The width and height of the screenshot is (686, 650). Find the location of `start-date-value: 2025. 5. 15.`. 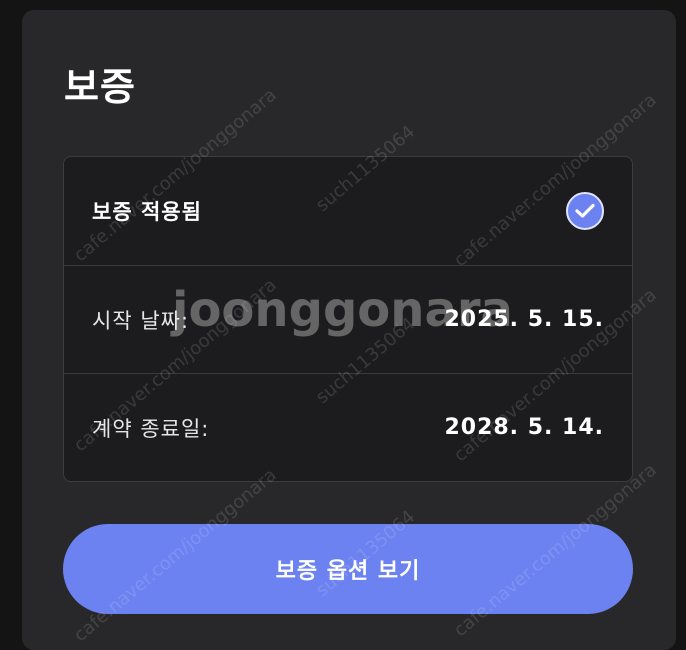

start-date-value: 2025. 5. 15. is located at coordinates (524, 319).